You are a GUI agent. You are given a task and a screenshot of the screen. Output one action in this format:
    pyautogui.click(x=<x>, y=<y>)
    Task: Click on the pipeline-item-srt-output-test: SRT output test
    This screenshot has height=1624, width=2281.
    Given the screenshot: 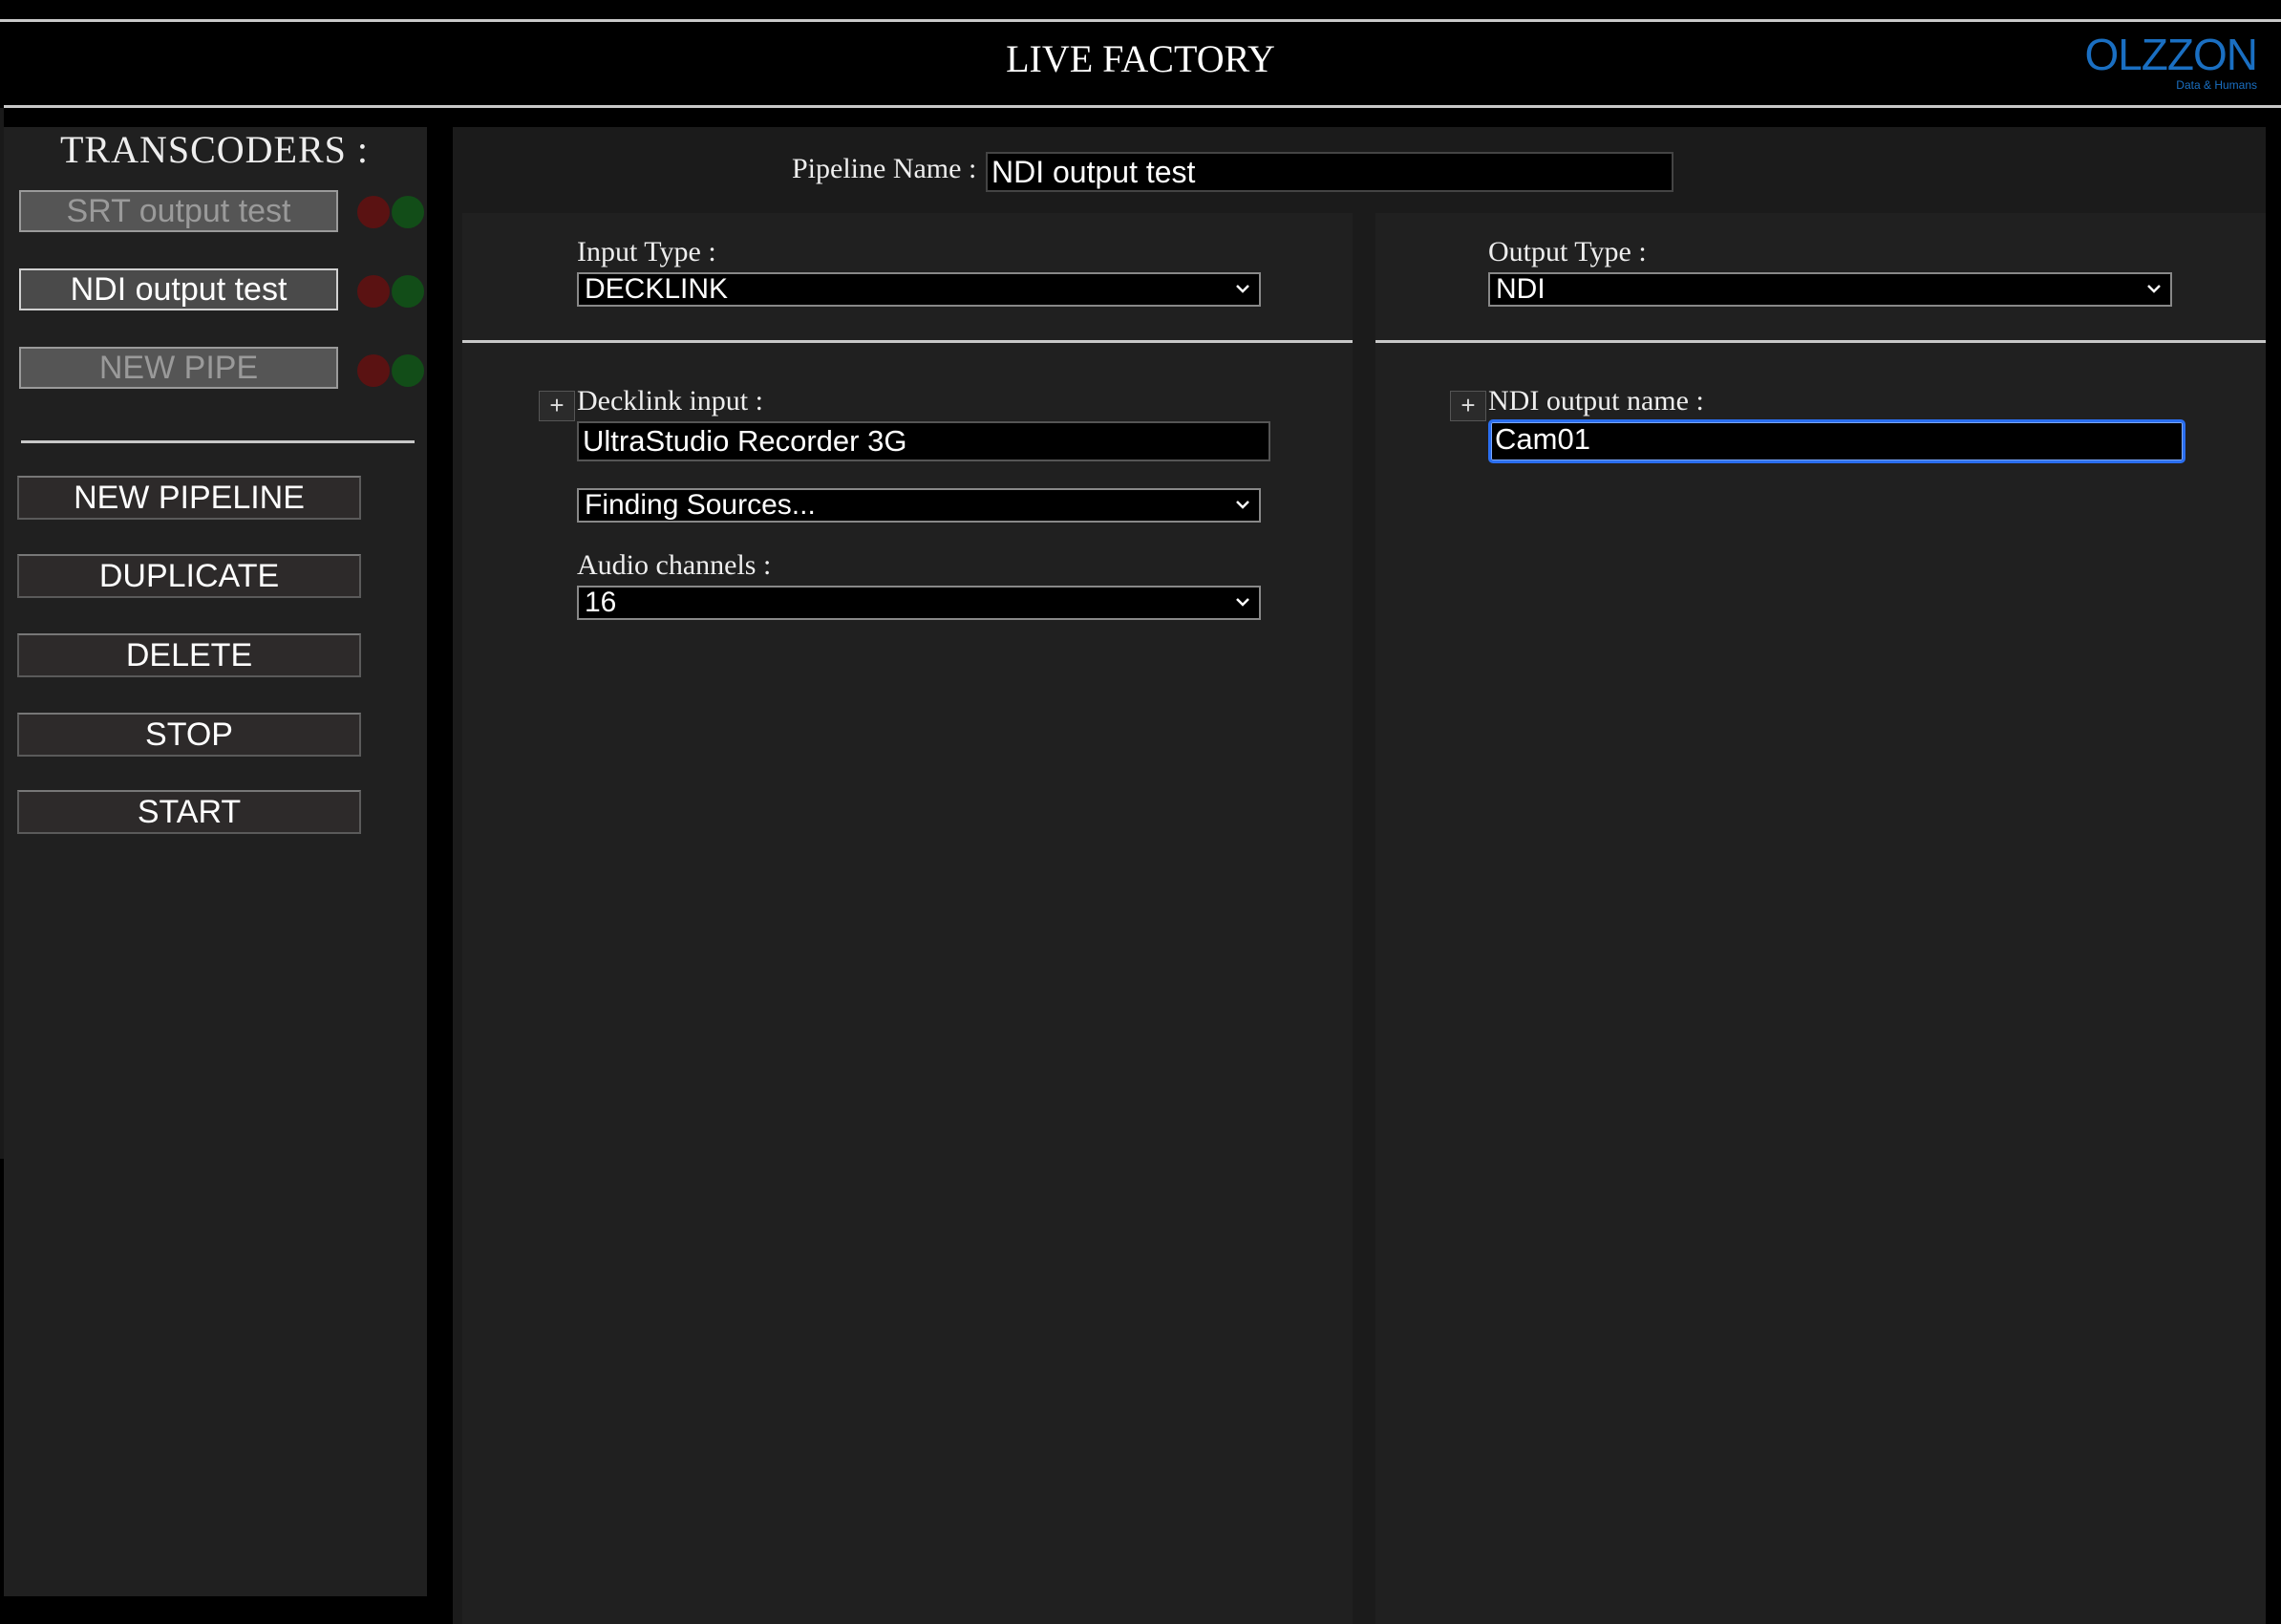 What is the action you would take?
    pyautogui.click(x=178, y=211)
    